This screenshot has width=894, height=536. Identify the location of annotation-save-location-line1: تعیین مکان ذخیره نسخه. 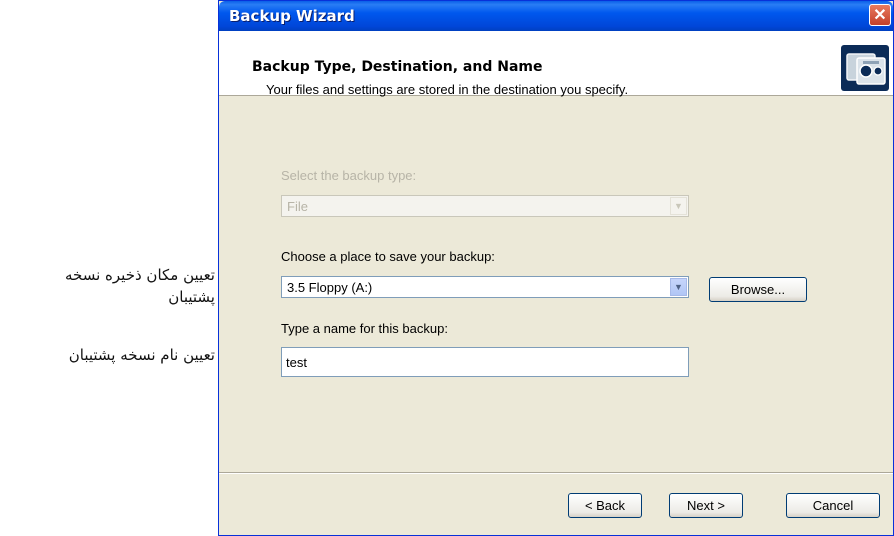
(140, 275).